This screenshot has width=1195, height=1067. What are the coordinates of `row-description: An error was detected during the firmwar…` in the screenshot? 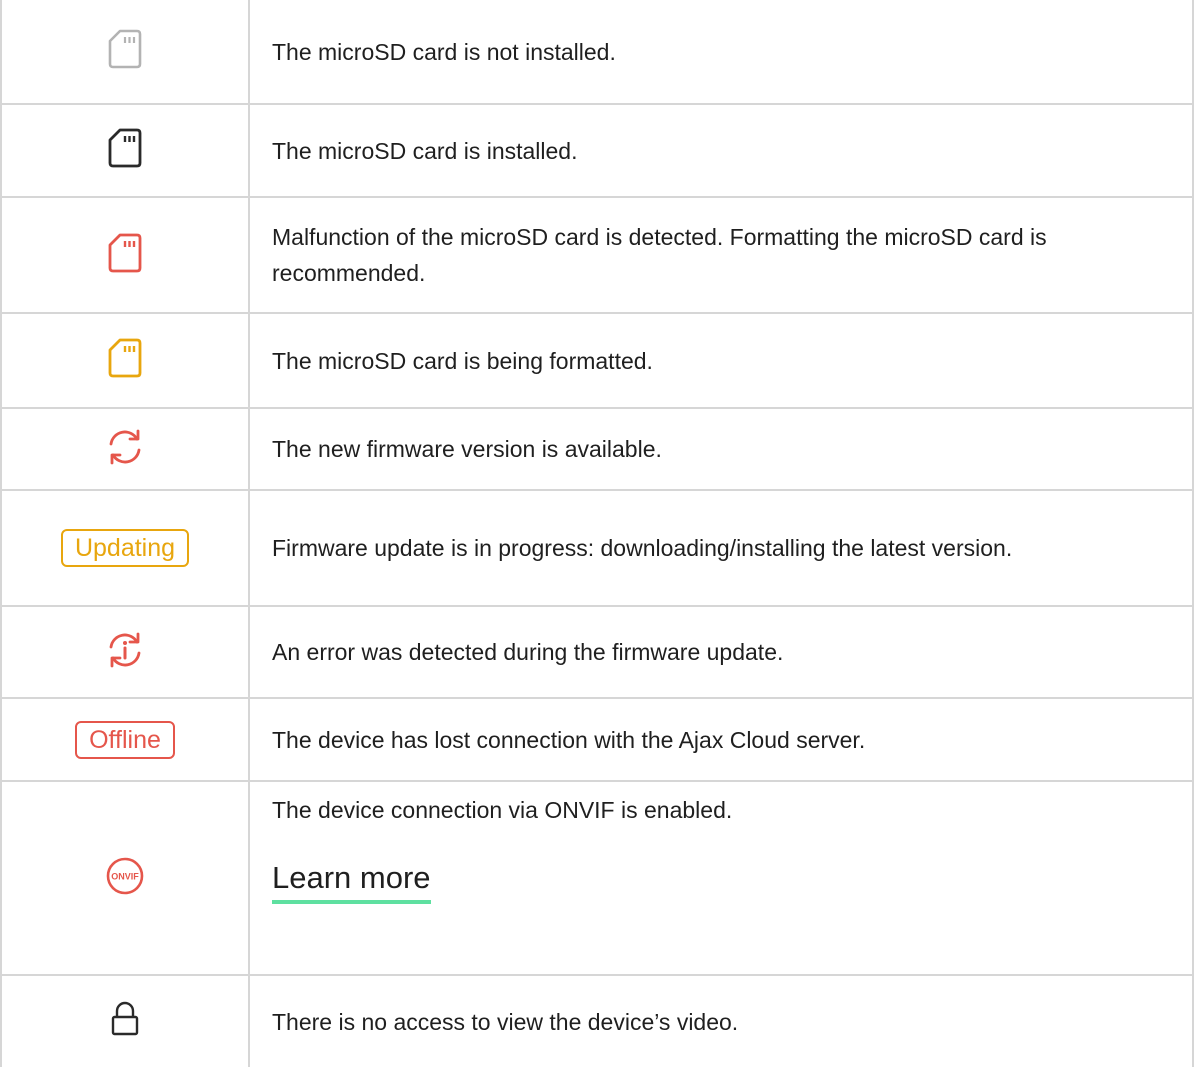 It's located at (528, 652).